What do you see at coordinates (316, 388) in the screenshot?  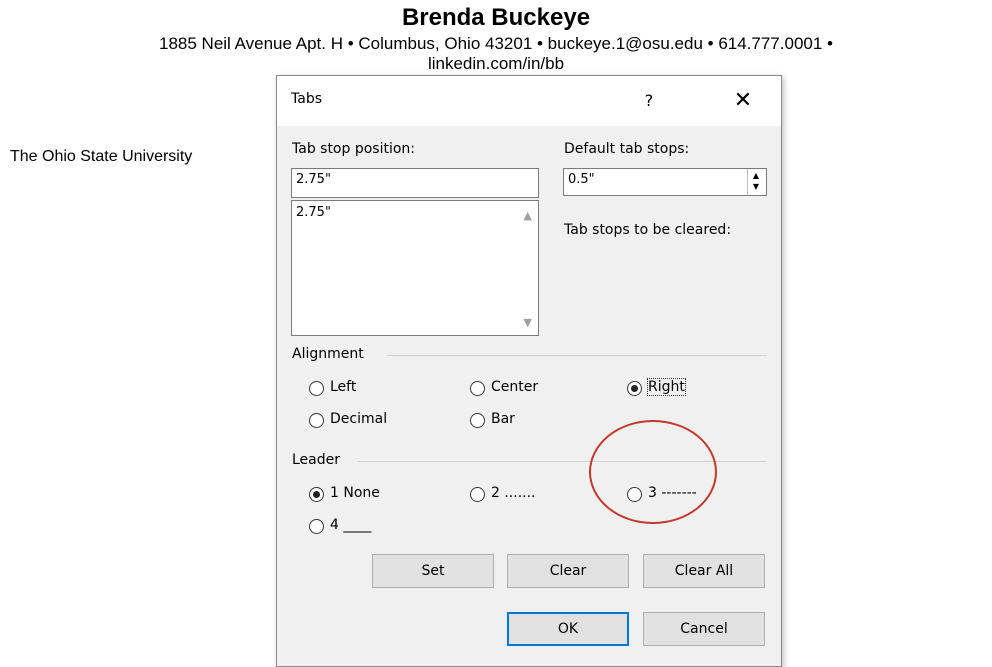 I see `alignment-left-radio` at bounding box center [316, 388].